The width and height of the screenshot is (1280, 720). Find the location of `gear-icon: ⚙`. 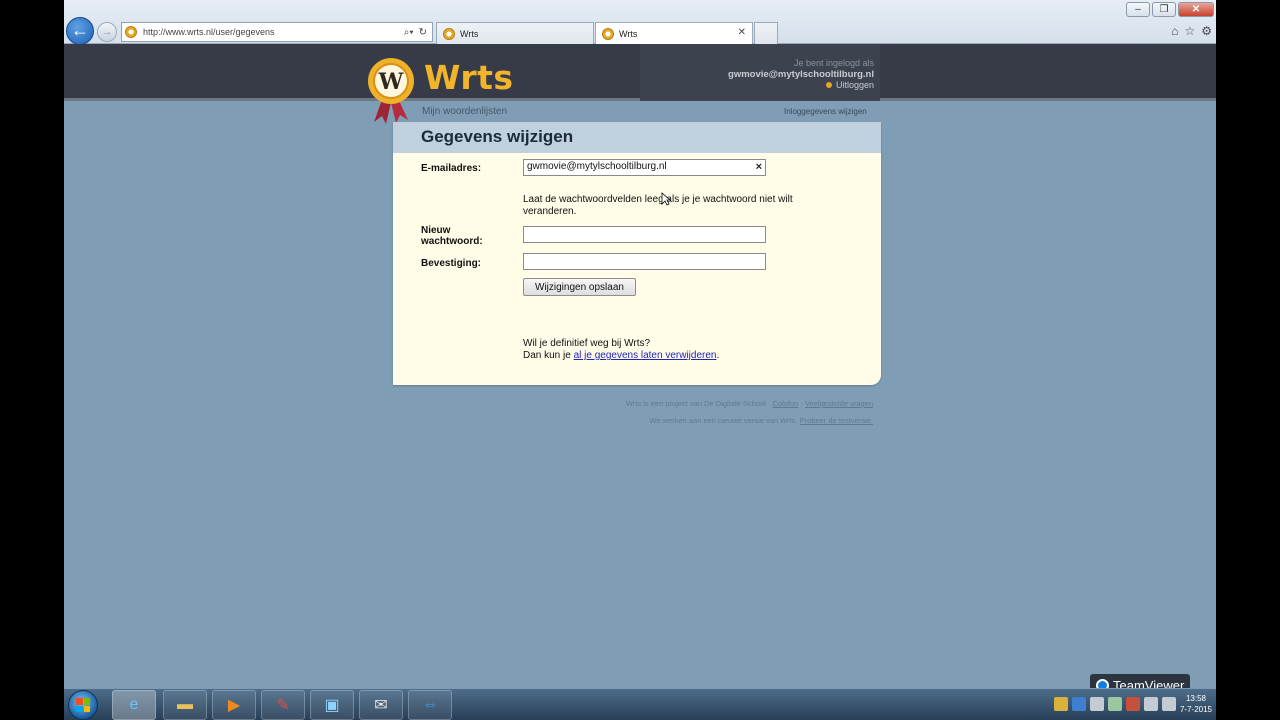

gear-icon: ⚙ is located at coordinates (1206, 31).